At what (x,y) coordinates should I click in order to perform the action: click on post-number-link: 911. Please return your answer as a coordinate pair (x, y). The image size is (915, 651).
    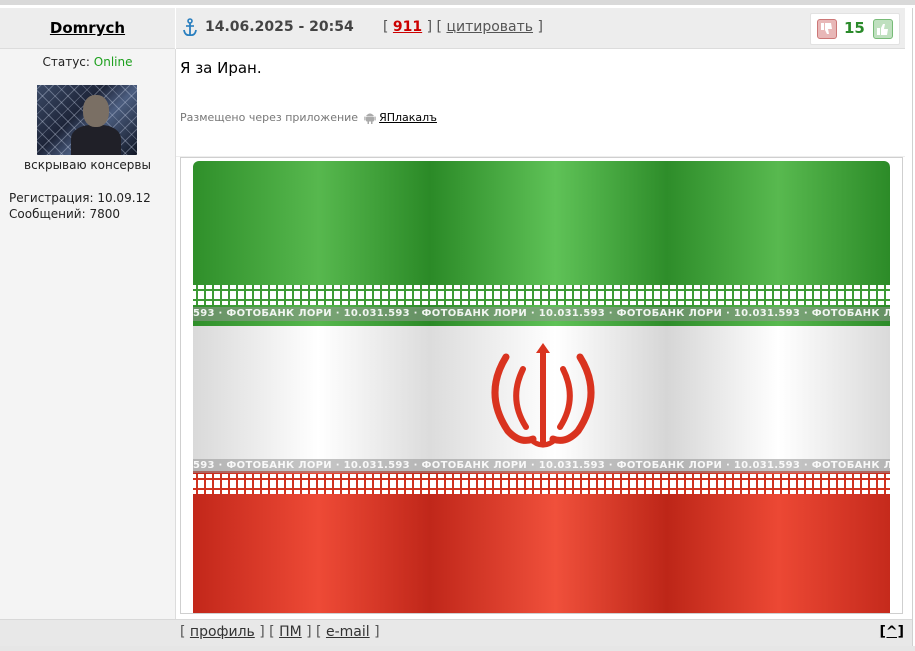
    Looking at the image, I should click on (407, 27).